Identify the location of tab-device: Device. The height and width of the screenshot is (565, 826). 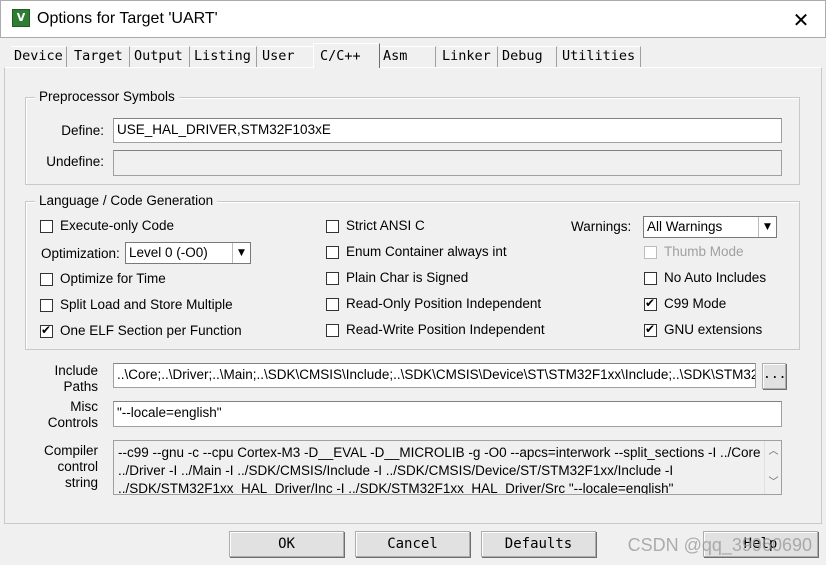
(39, 56).